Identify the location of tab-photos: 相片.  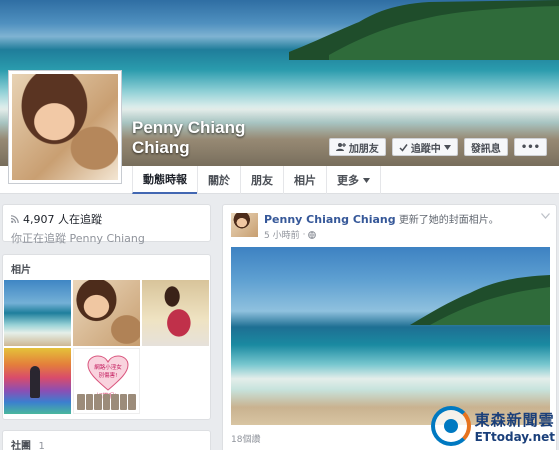
(304, 180).